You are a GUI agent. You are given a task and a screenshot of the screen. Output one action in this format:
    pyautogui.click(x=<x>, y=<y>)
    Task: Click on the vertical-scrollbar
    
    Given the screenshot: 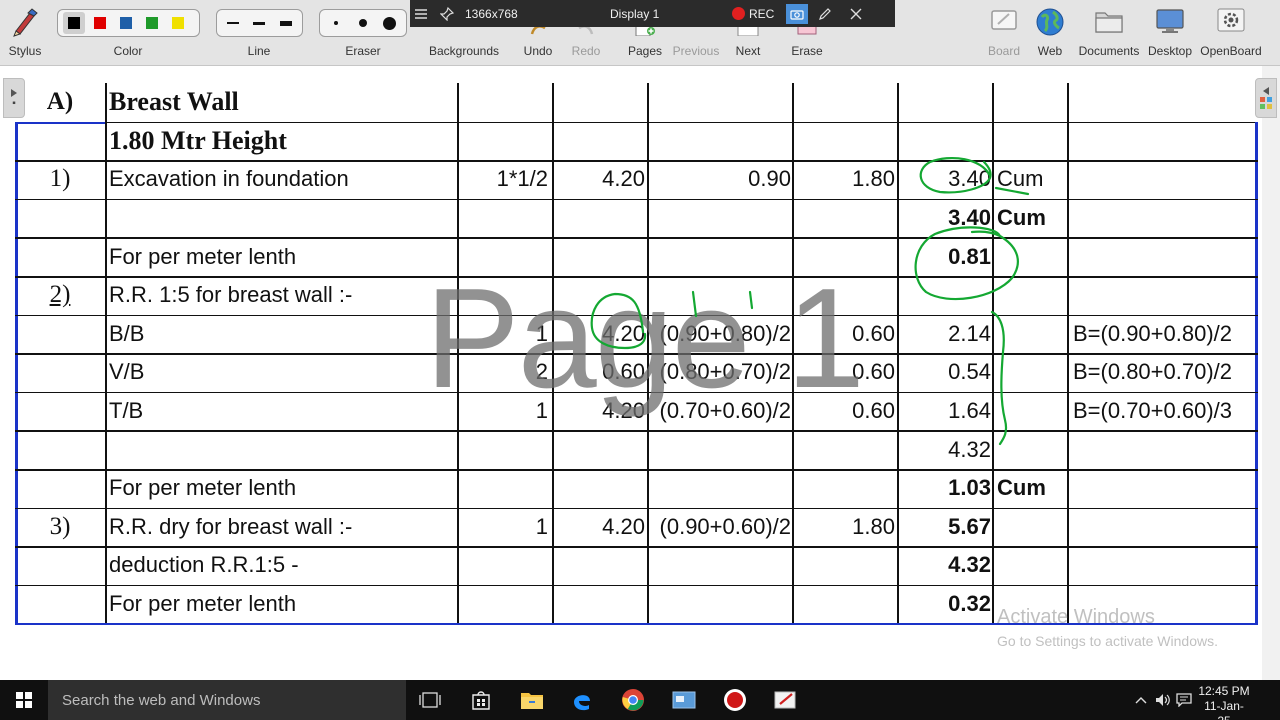 What is the action you would take?
    pyautogui.click(x=1271, y=373)
    